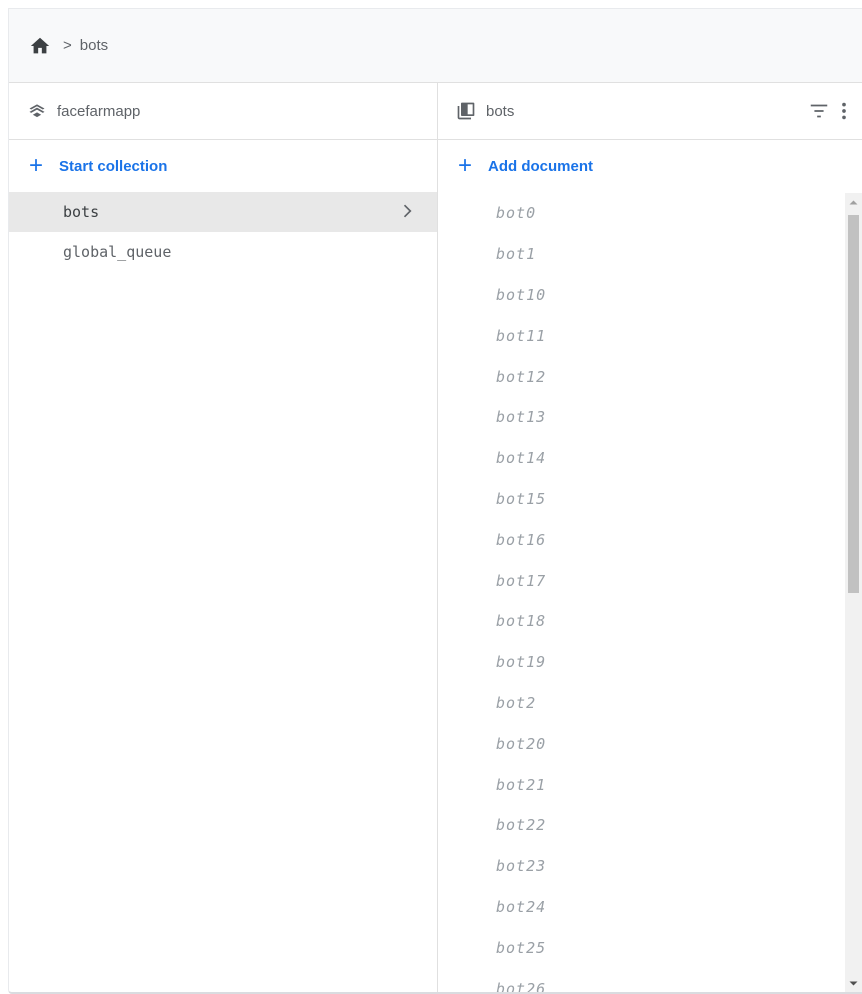  What do you see at coordinates (641, 784) in the screenshot?
I see `document-item: bot21` at bounding box center [641, 784].